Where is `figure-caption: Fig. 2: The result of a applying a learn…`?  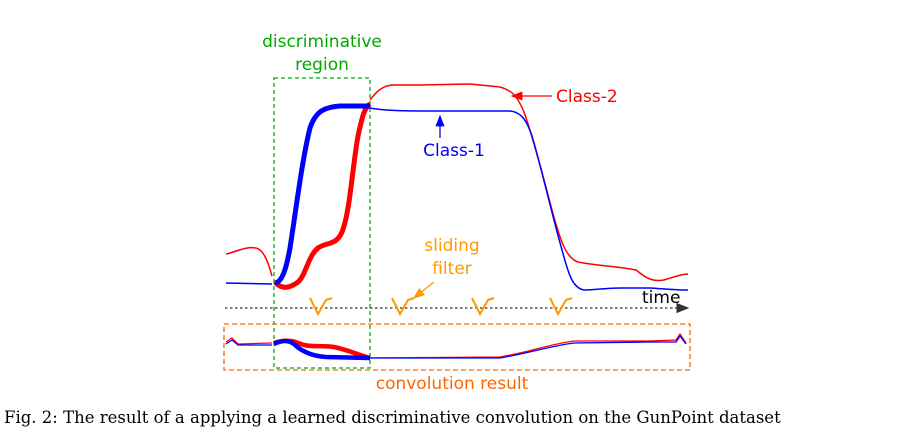
figure-caption: Fig. 2: The result of a applying a learn… is located at coordinates (392, 417).